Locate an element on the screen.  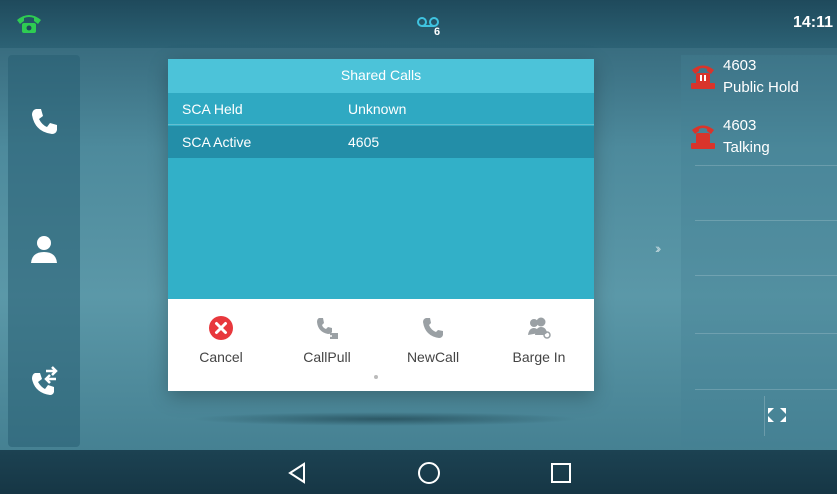
call-history-icon is located at coordinates (44, 383).